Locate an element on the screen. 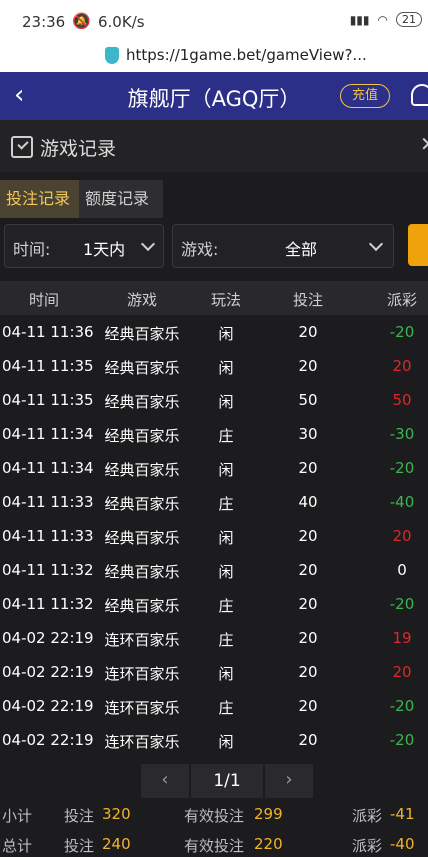 The height and width of the screenshot is (857, 428). page-indicator: 1/1 is located at coordinates (227, 781).